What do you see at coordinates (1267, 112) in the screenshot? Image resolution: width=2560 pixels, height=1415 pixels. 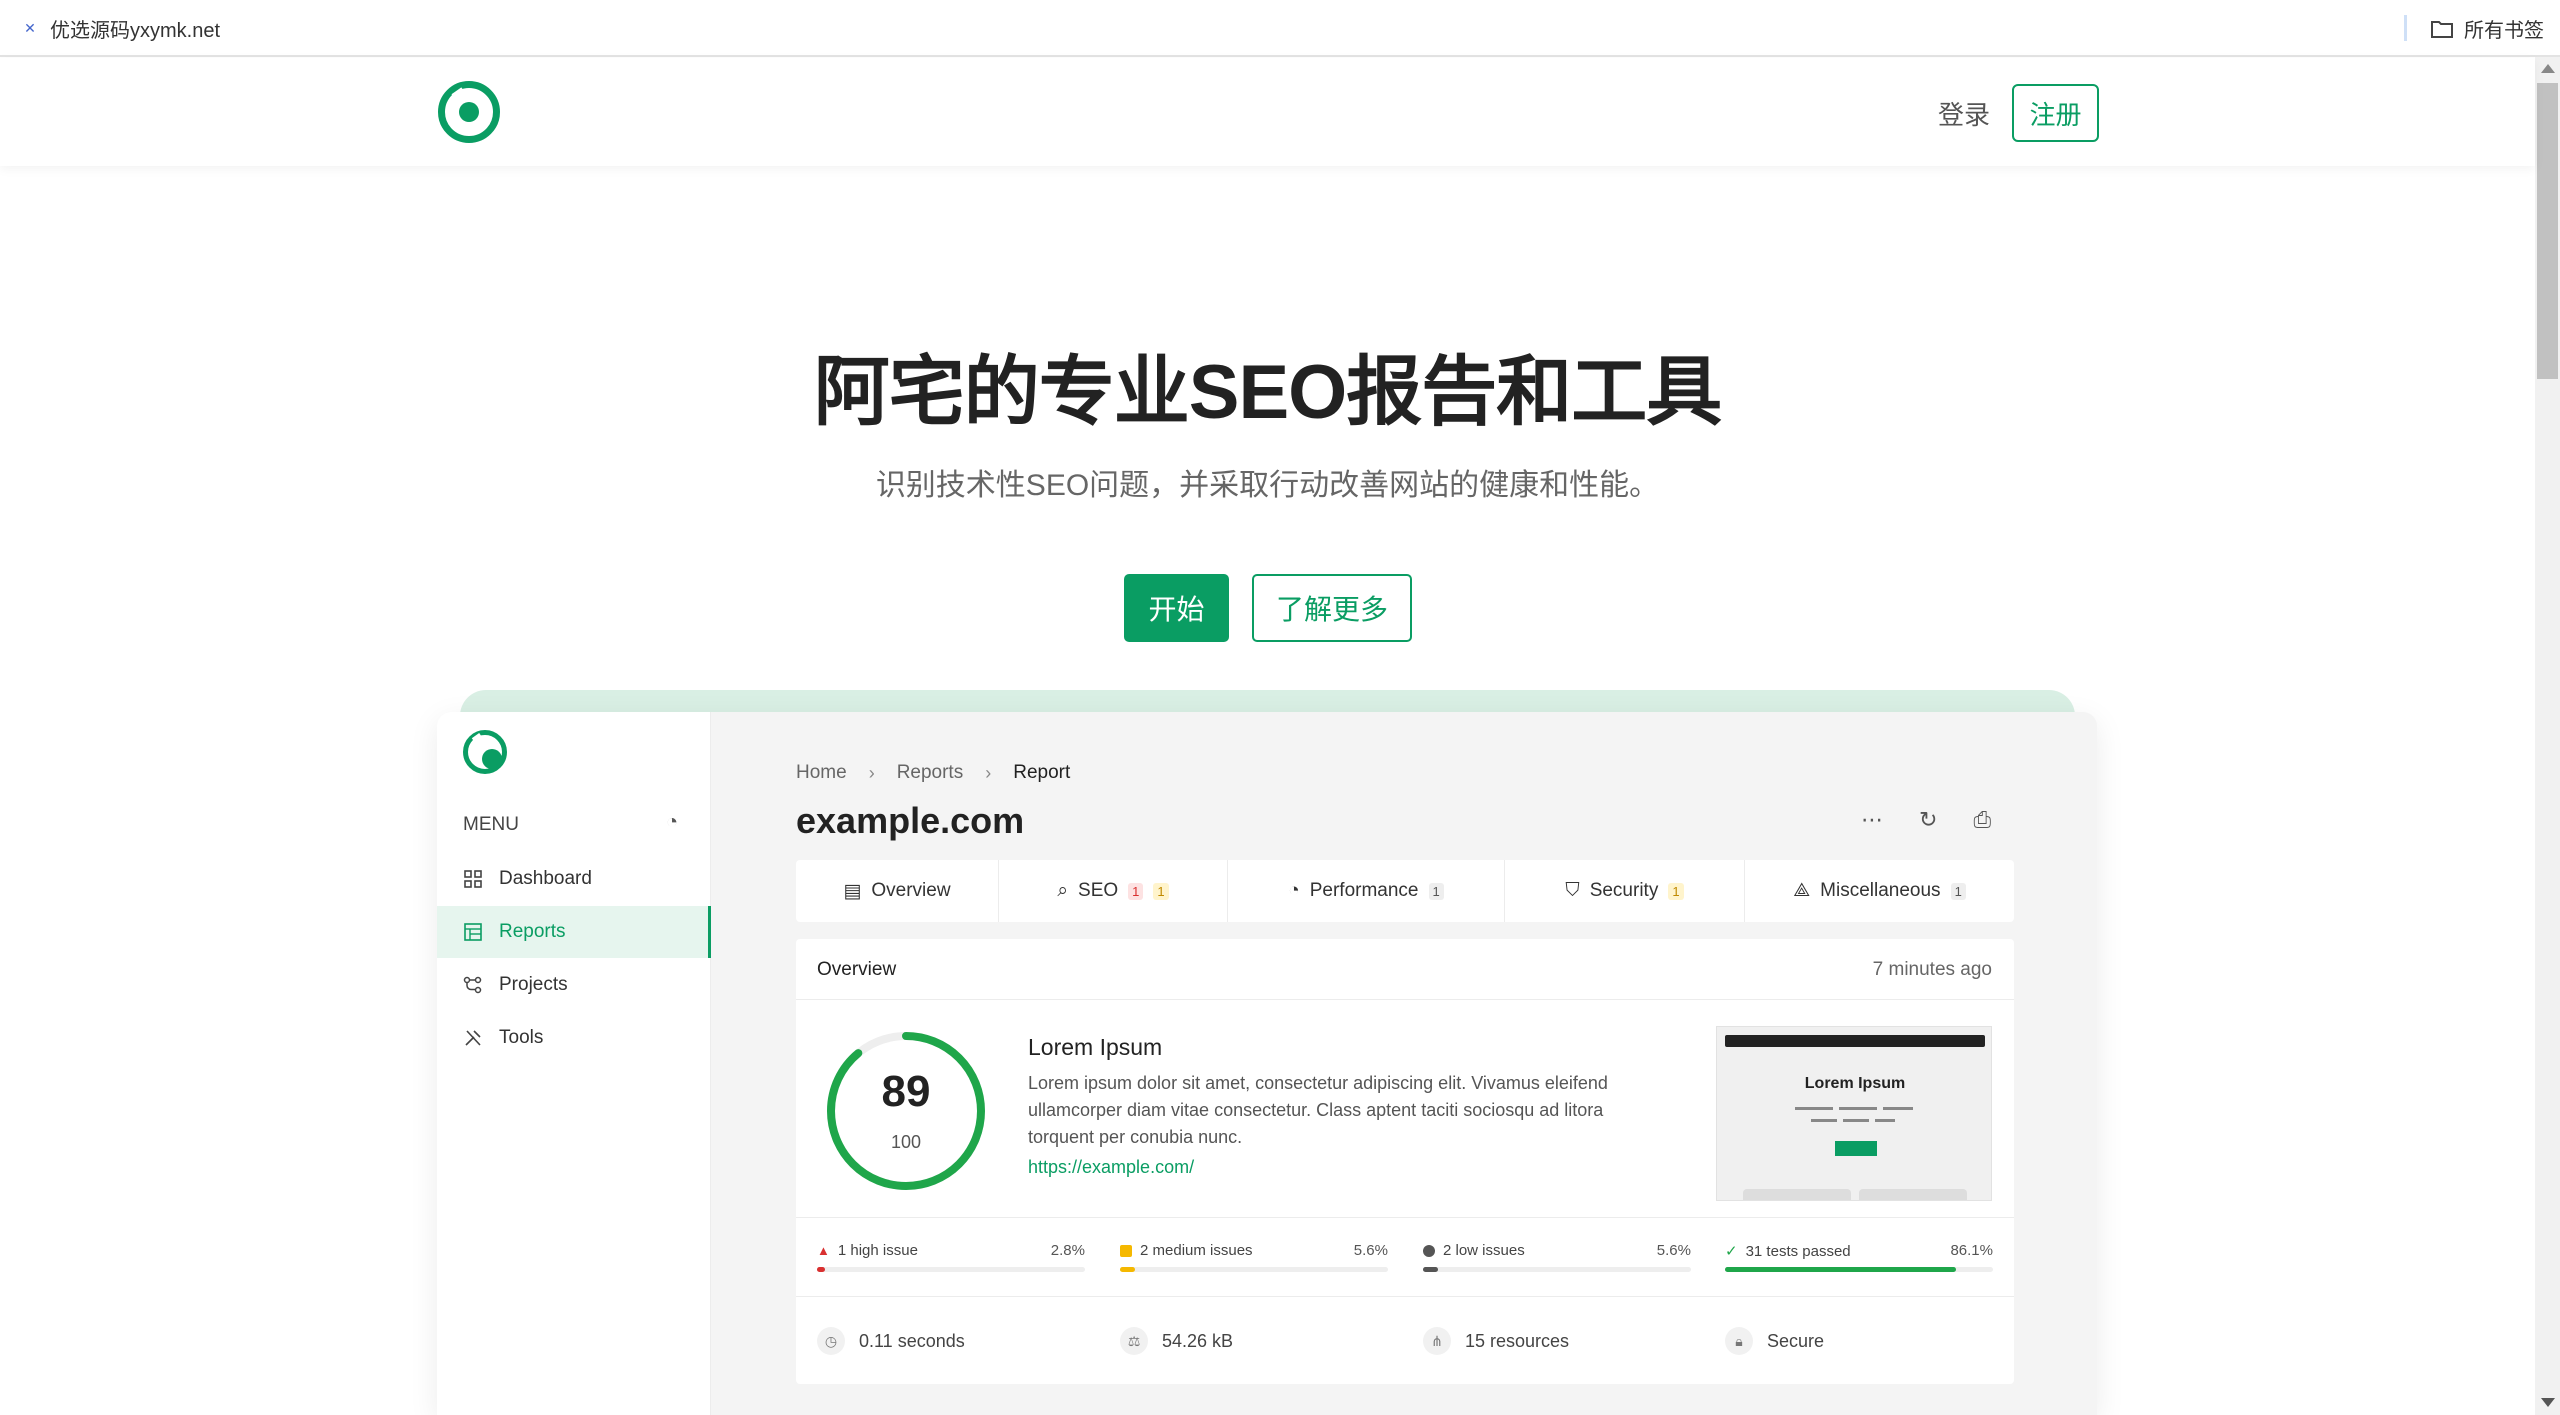 I see `site-header: 登录` at bounding box center [1267, 112].